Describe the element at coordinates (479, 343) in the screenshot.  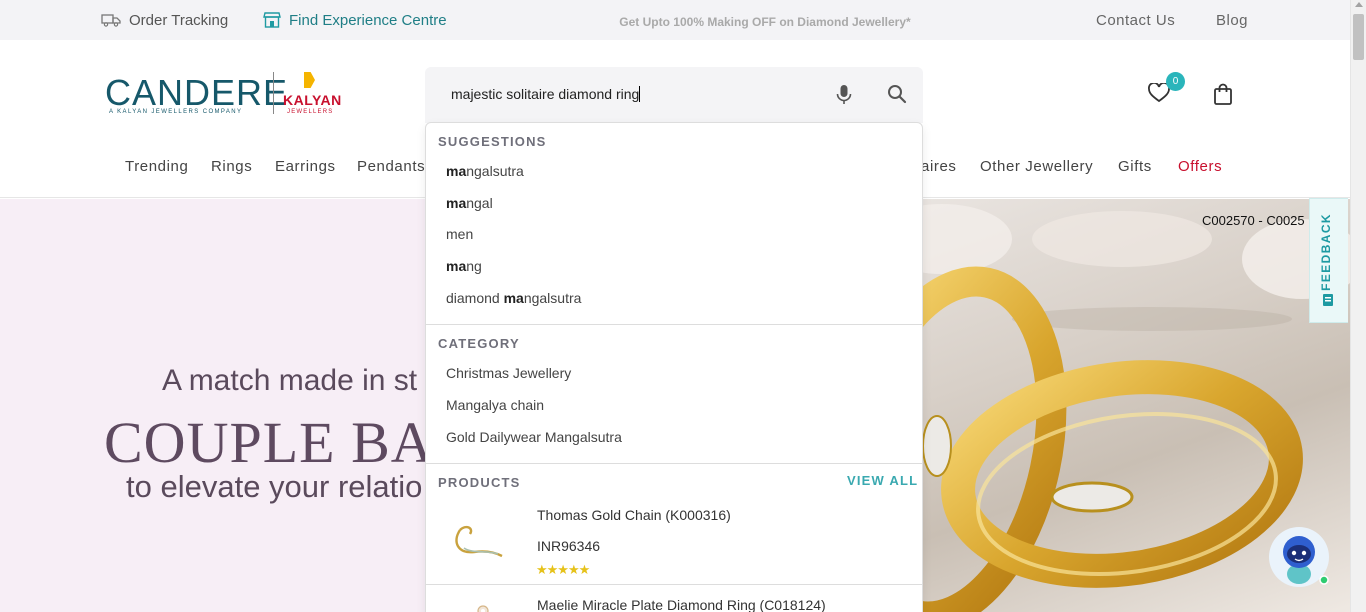
I see `category-heading: CATEGORY` at that location.